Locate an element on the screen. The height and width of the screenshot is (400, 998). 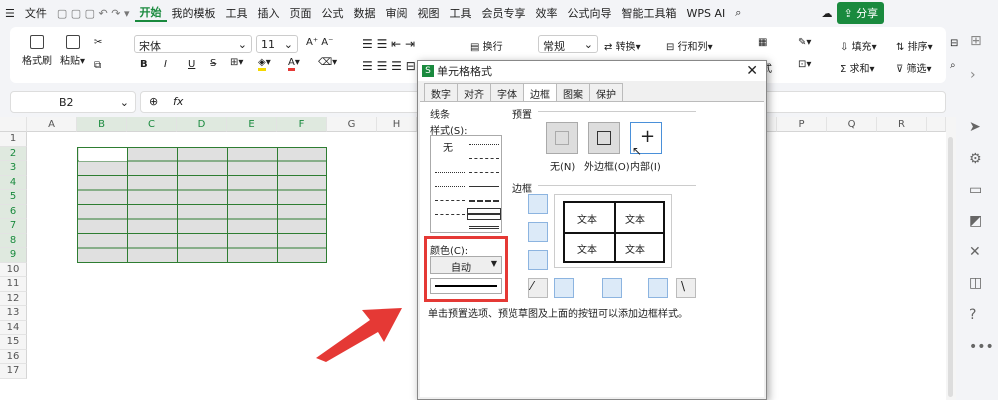
align-top-icon: ☰ ☰ ⇤ ⇥ is located at coordinates (388, 44).